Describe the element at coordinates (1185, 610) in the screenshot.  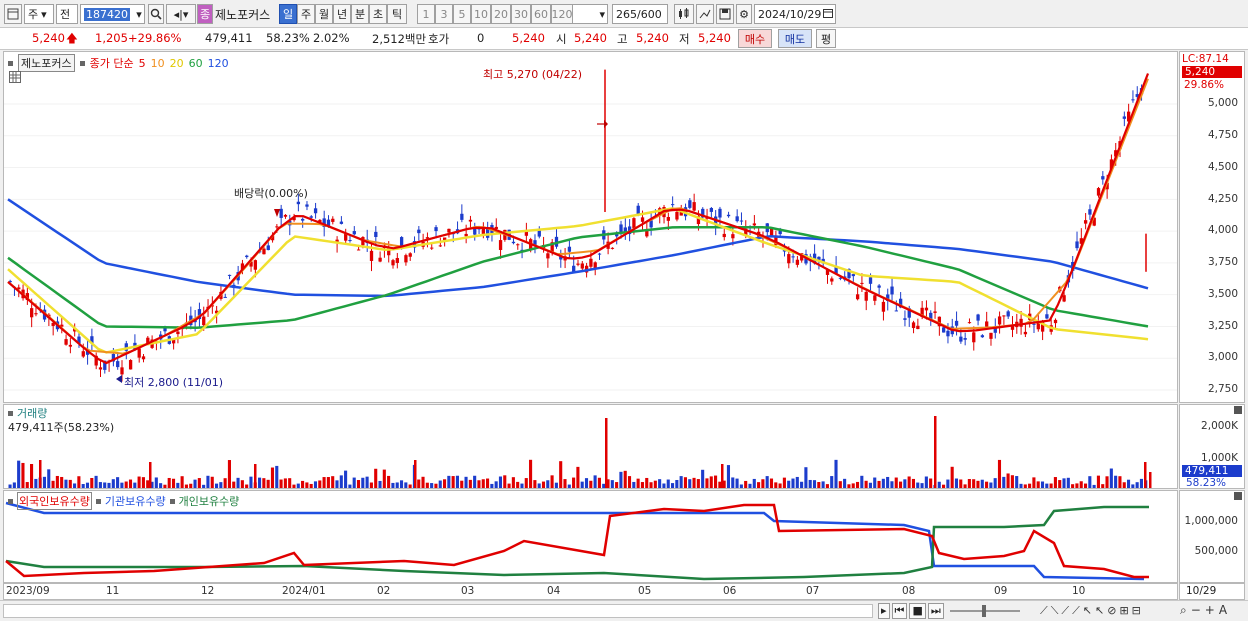
I see `magnifier-icon: ⌕` at that location.